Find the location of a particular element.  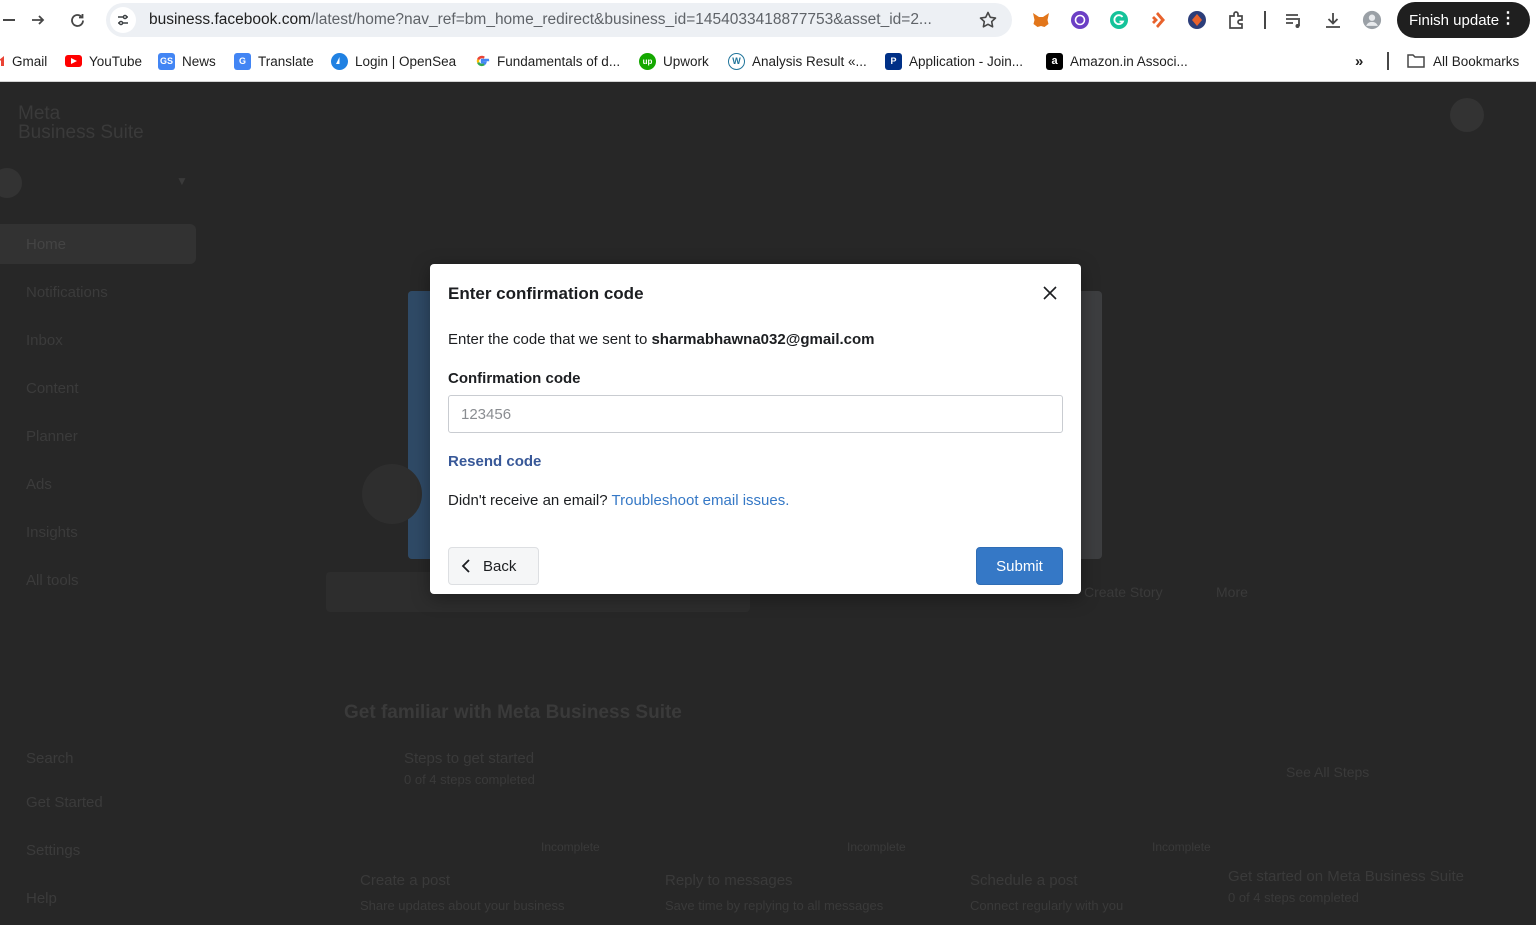

sidebar-item-help: Help is located at coordinates (98, 898).